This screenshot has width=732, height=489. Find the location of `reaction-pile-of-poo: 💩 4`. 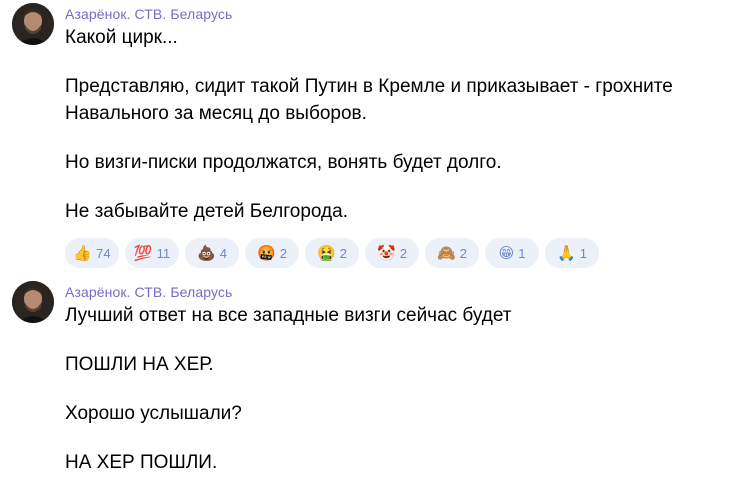

reaction-pile-of-poo: 💩 4 is located at coordinates (212, 253).